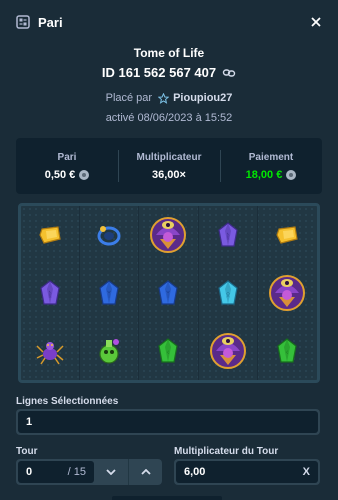 The image size is (338, 500). Describe the element at coordinates (169, 22) in the screenshot. I see `modal-header: Pari` at that location.